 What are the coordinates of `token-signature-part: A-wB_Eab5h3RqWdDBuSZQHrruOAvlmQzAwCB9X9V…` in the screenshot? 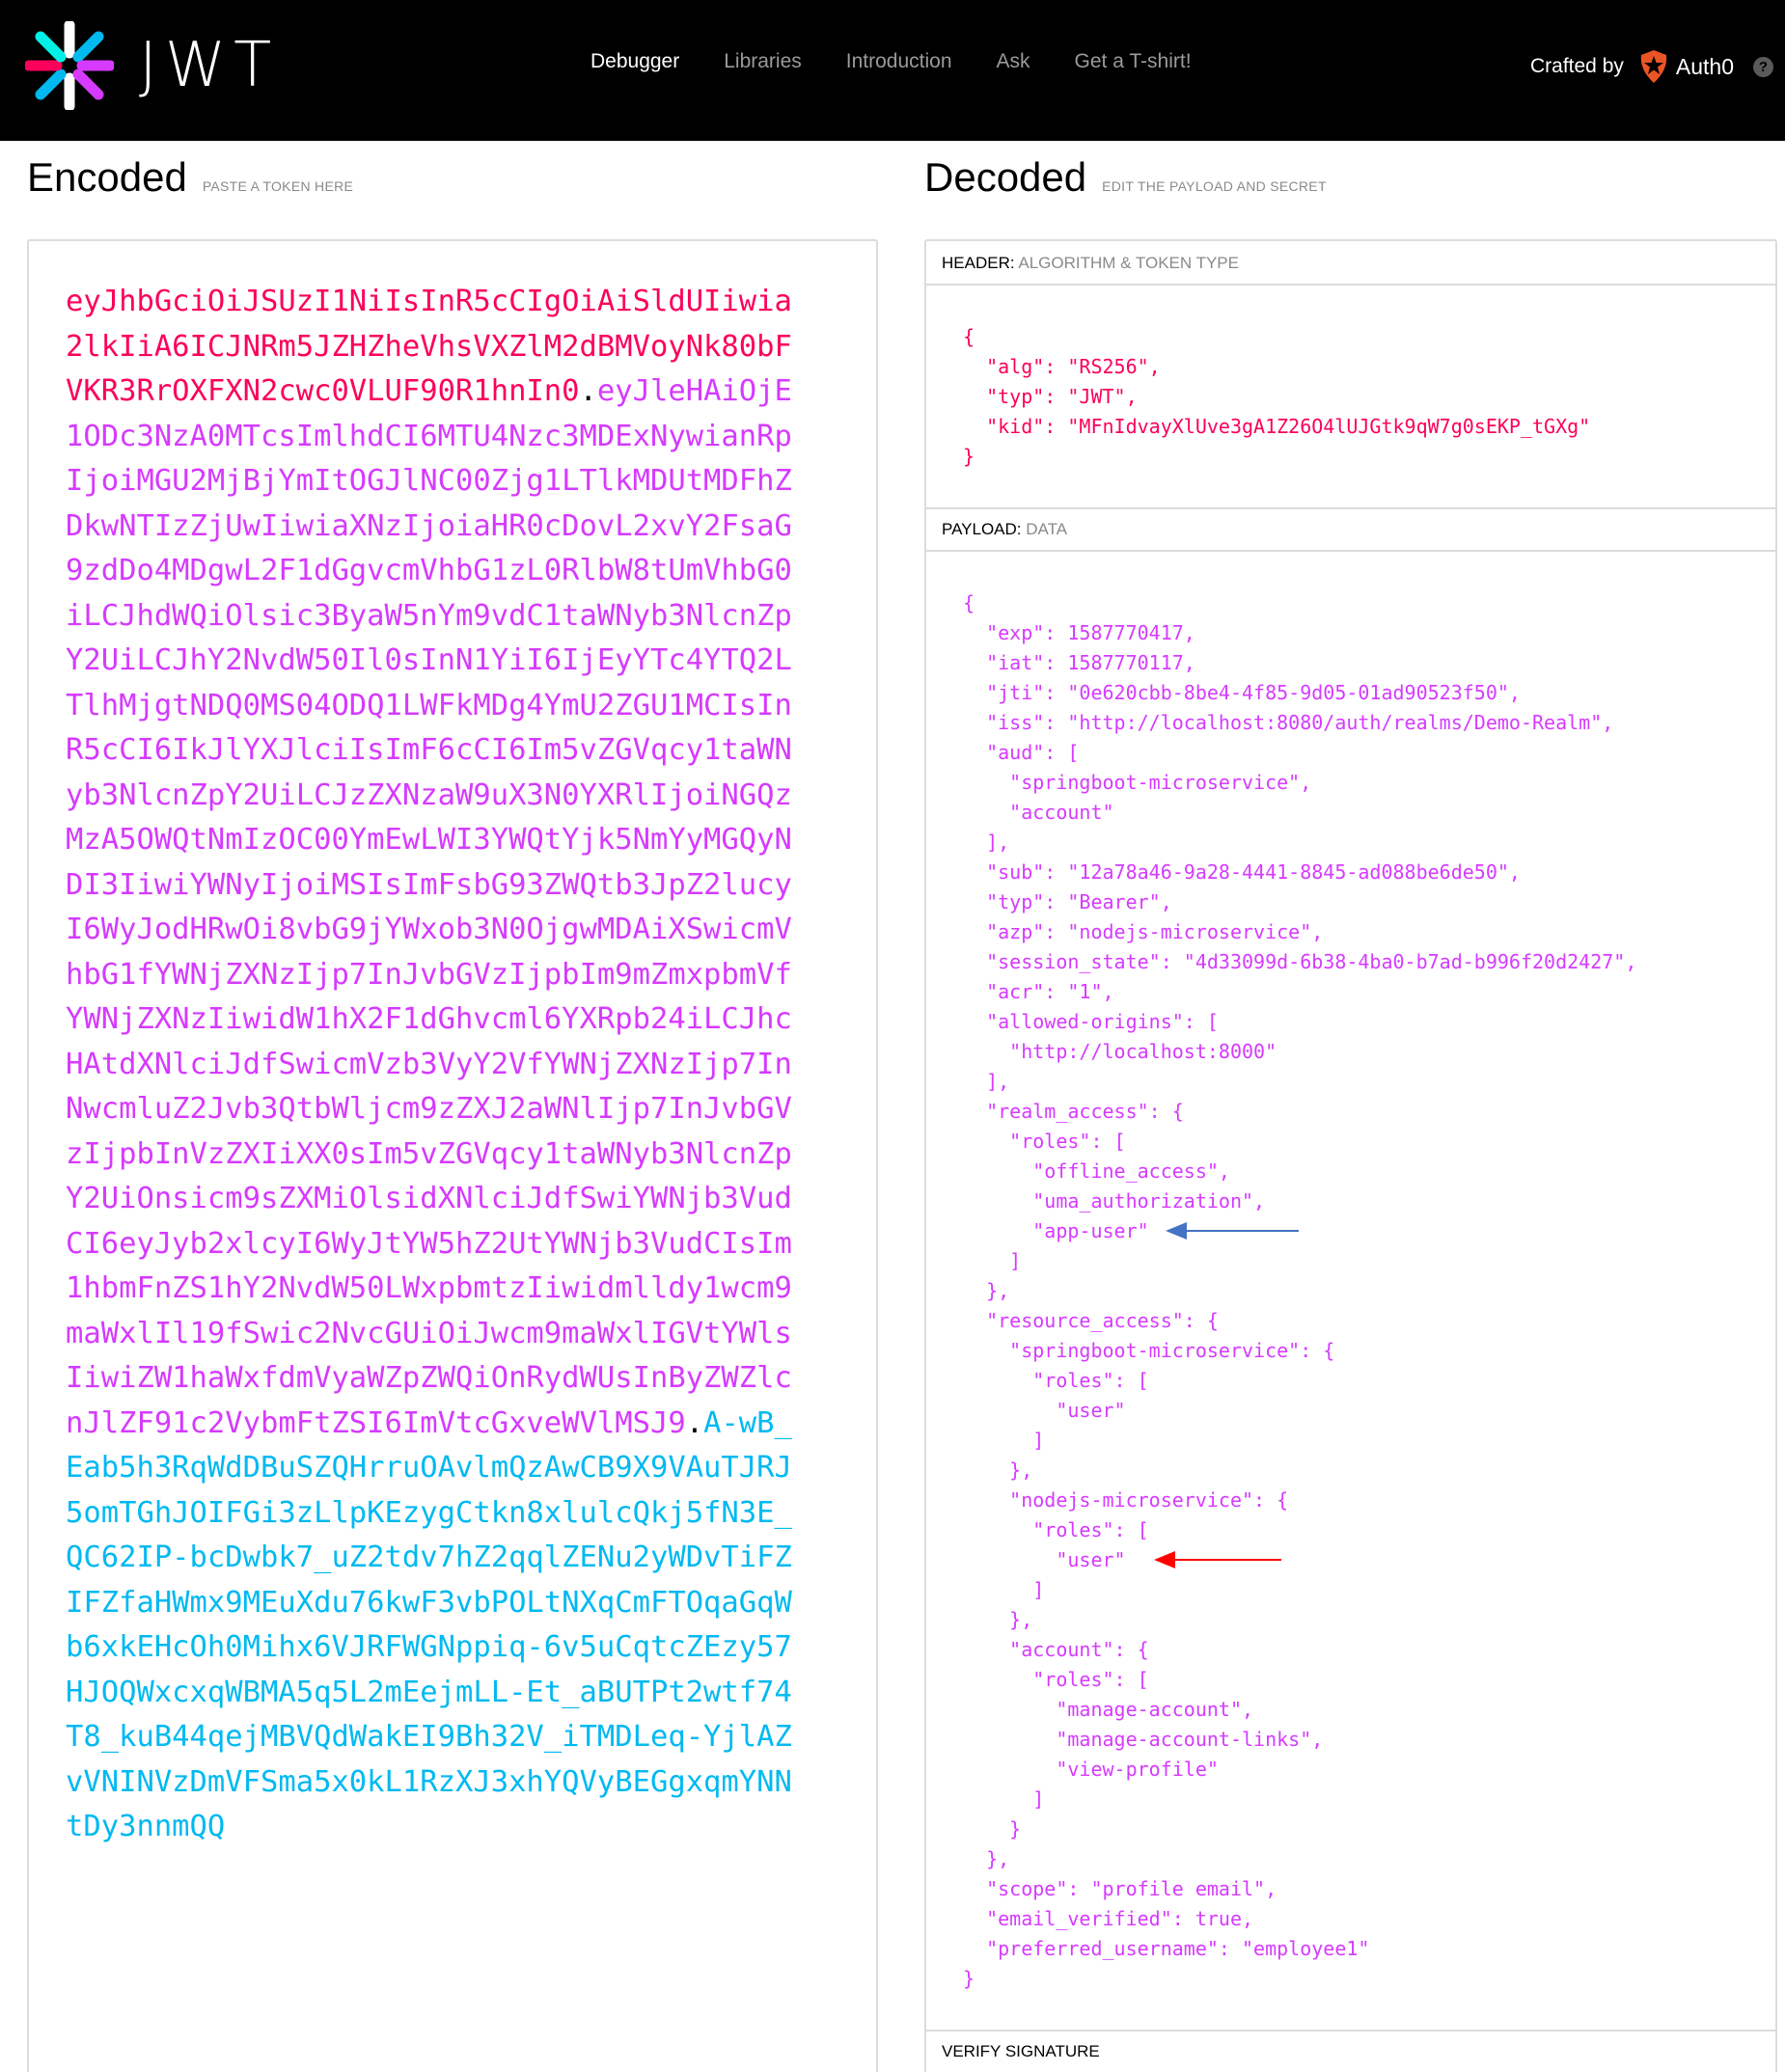 It's located at (429, 1624).